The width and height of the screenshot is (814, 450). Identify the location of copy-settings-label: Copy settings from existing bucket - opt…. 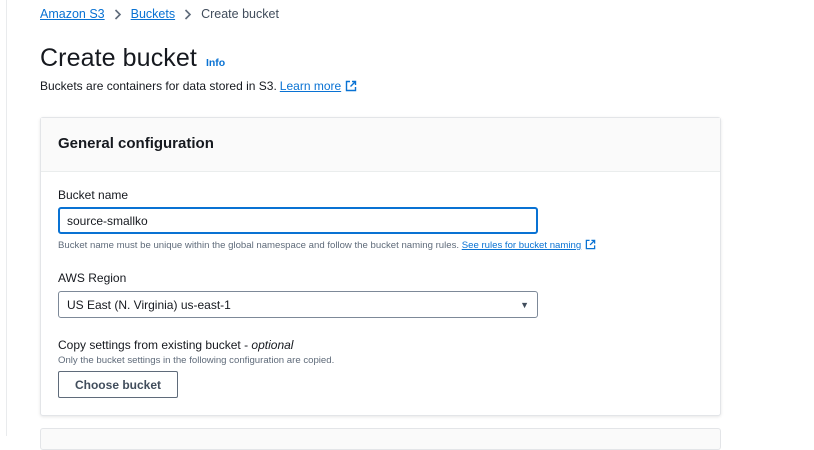
(175, 345).